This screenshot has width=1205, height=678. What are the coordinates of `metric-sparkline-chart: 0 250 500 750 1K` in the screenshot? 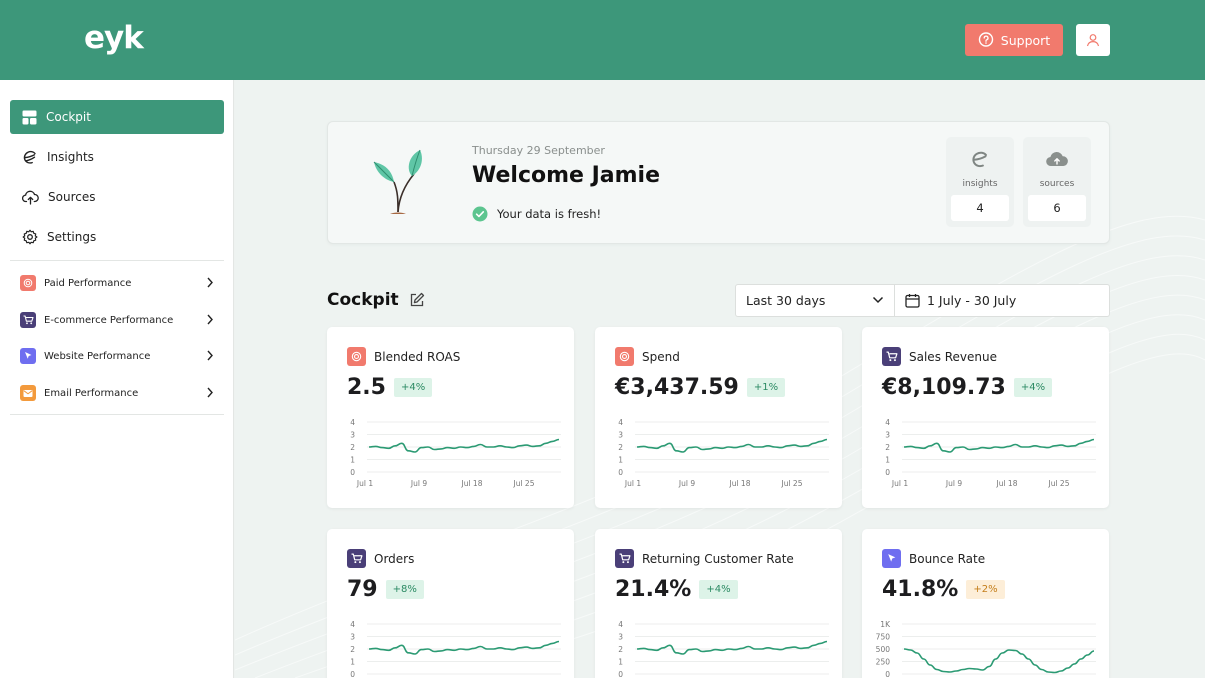 It's located at (986, 649).